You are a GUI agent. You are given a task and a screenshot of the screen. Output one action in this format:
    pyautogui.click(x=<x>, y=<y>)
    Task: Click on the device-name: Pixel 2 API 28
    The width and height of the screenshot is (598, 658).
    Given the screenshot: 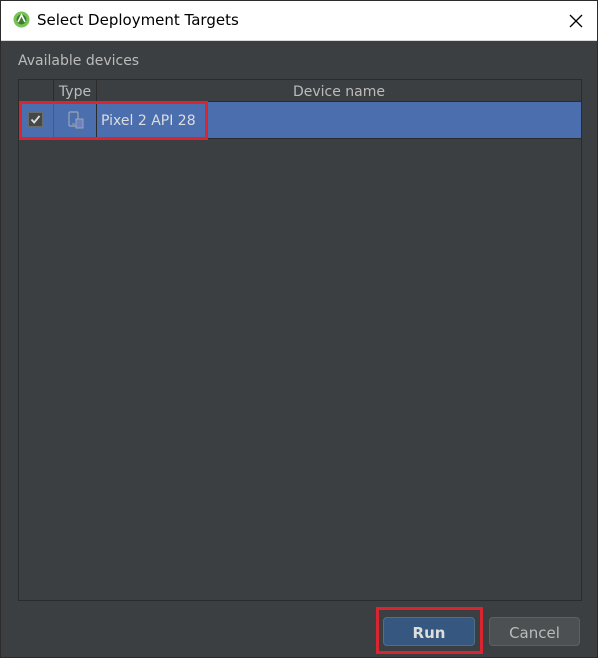 What is the action you would take?
    pyautogui.click(x=148, y=121)
    